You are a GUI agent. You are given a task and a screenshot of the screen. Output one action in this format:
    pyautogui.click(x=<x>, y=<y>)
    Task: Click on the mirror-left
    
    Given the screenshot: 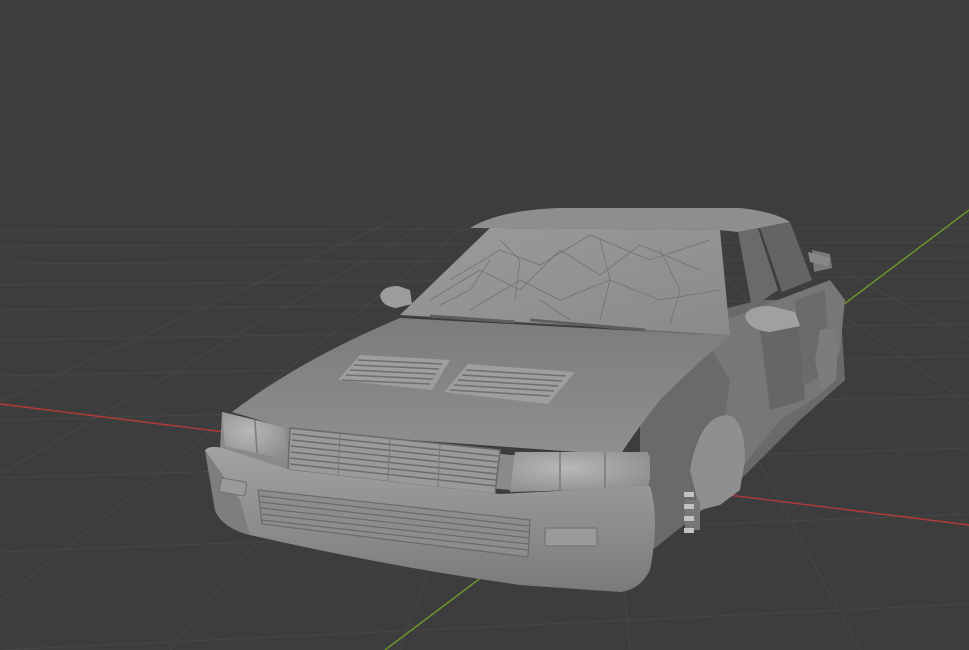 What is the action you would take?
    pyautogui.click(x=396, y=297)
    